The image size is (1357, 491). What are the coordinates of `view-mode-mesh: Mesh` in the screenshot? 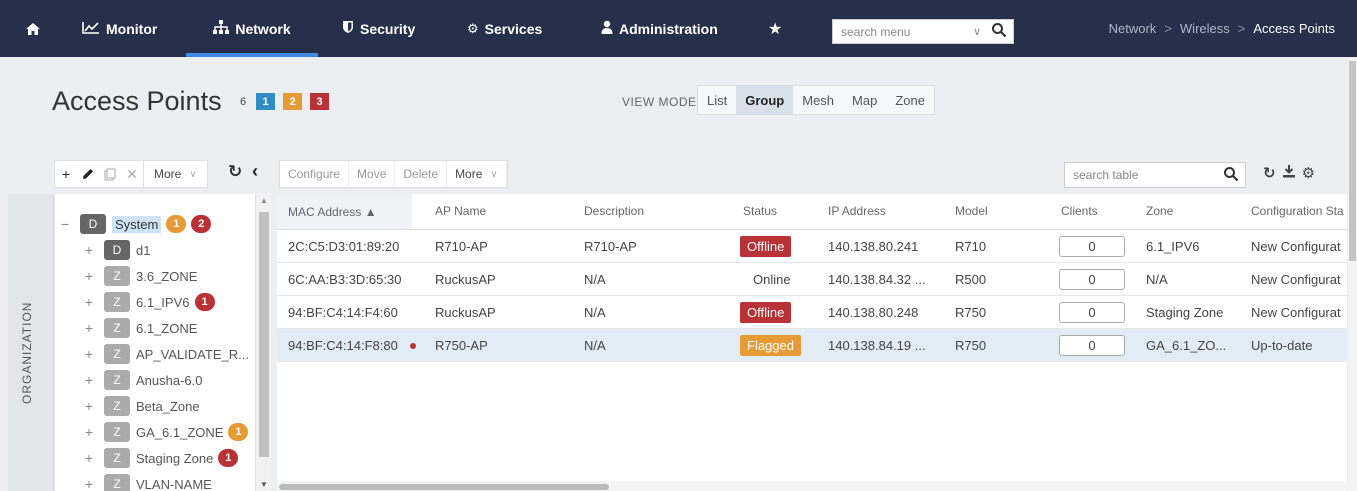 It's located at (818, 100).